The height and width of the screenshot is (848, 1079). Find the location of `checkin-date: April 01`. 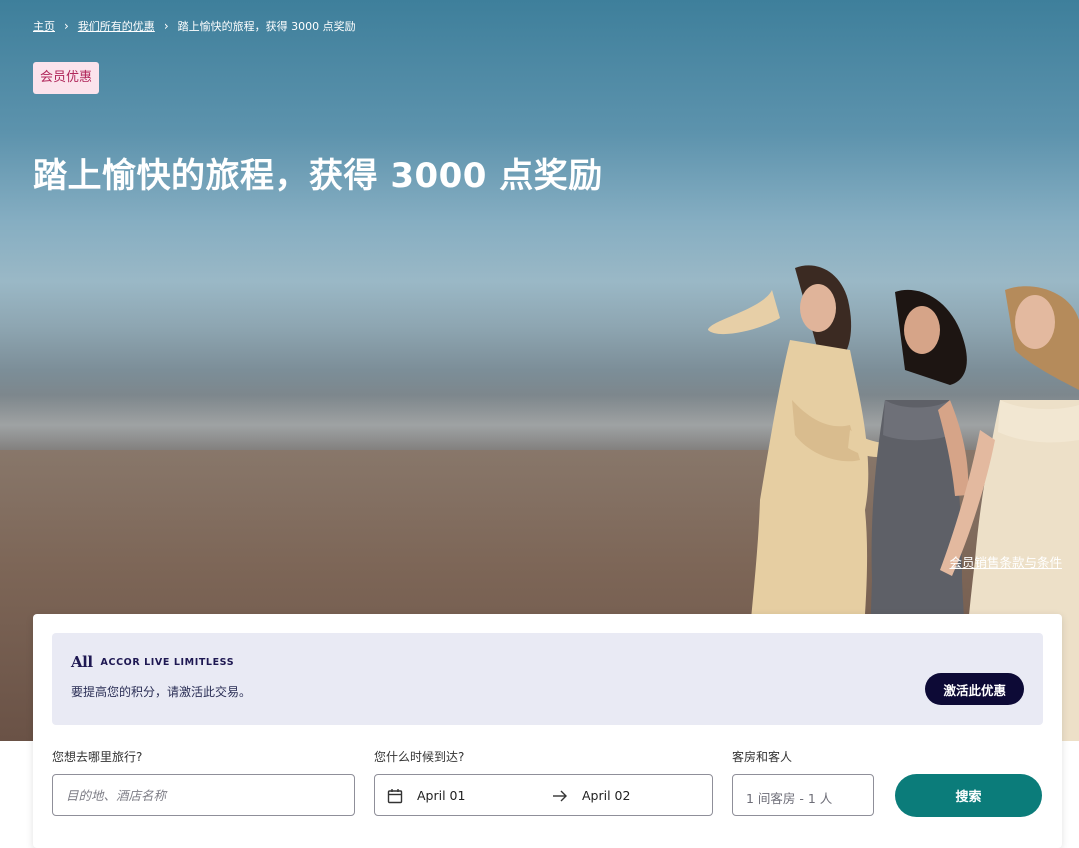

checkin-date: April 01 is located at coordinates (441, 795).